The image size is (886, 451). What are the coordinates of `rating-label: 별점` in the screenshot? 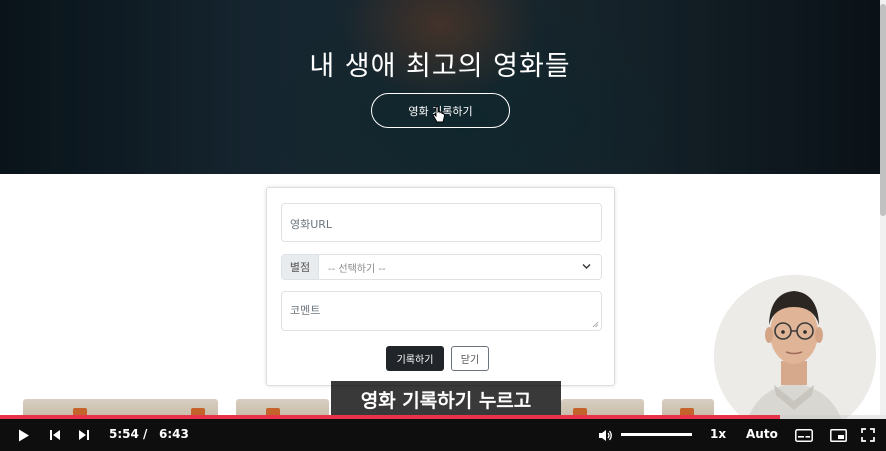 It's located at (300, 267).